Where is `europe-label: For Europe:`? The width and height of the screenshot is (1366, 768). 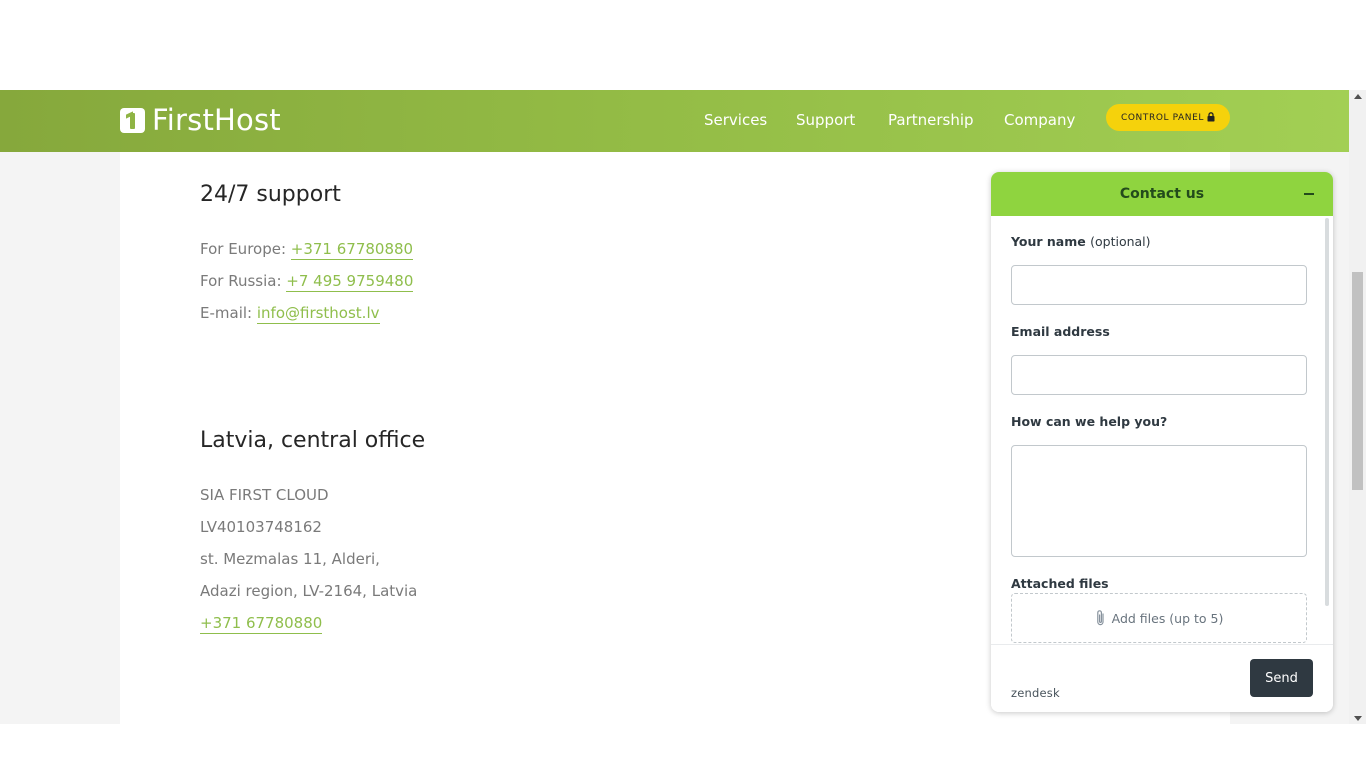
europe-label: For Europe: is located at coordinates (245, 249).